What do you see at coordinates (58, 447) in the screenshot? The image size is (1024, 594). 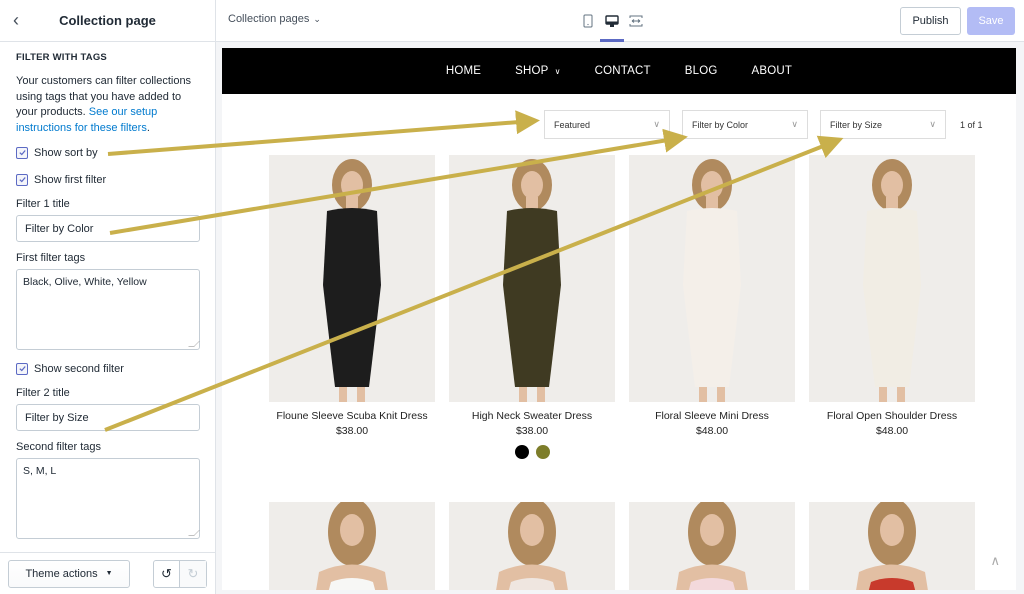 I see `filter2-tags-label: Second filter tags` at bounding box center [58, 447].